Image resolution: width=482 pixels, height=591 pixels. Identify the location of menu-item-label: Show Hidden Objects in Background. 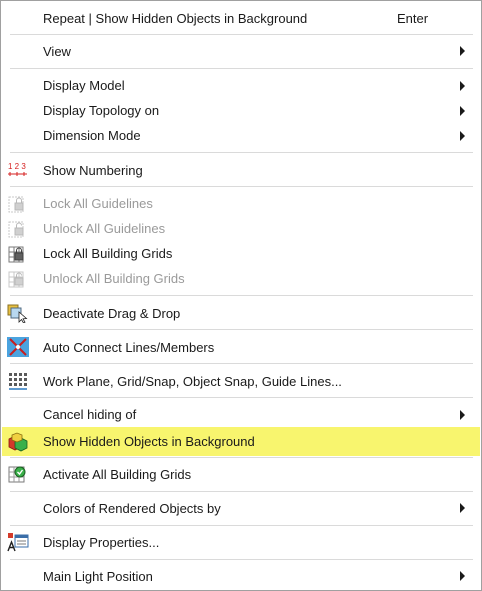
(149, 441).